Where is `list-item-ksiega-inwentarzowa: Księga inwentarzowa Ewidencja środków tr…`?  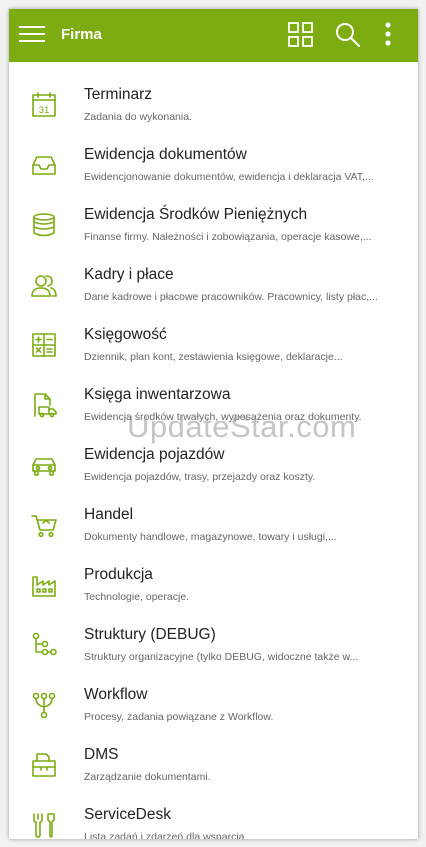 list-item-ksiega-inwentarzowa: Księga inwentarzowa Ewidencja środków tr… is located at coordinates (213, 404).